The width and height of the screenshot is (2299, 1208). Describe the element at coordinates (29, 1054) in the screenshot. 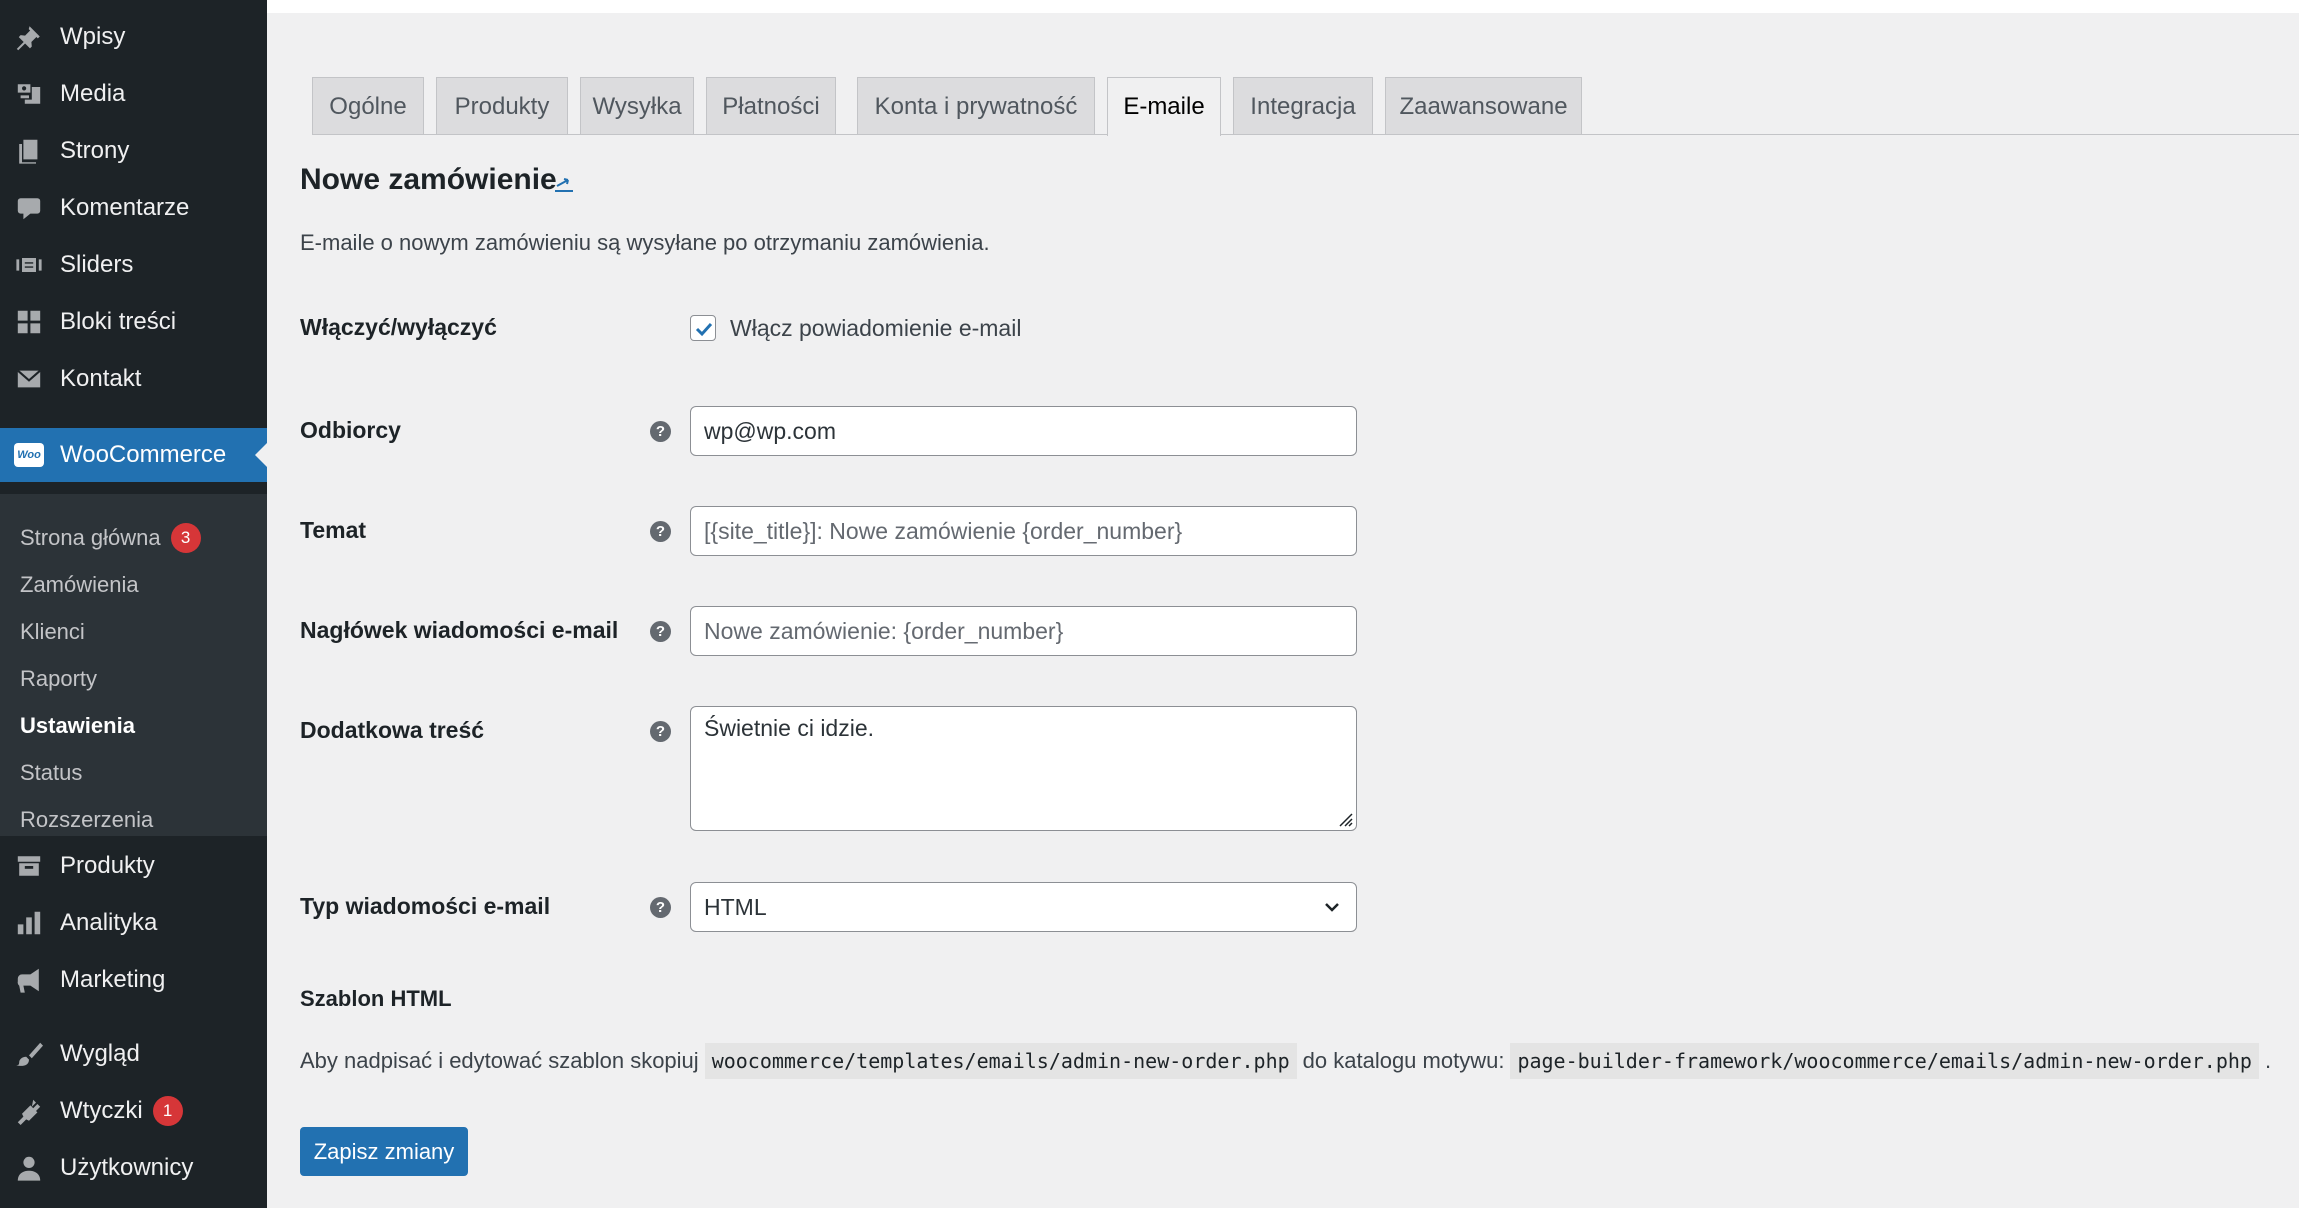

I see `brush-icon` at that location.